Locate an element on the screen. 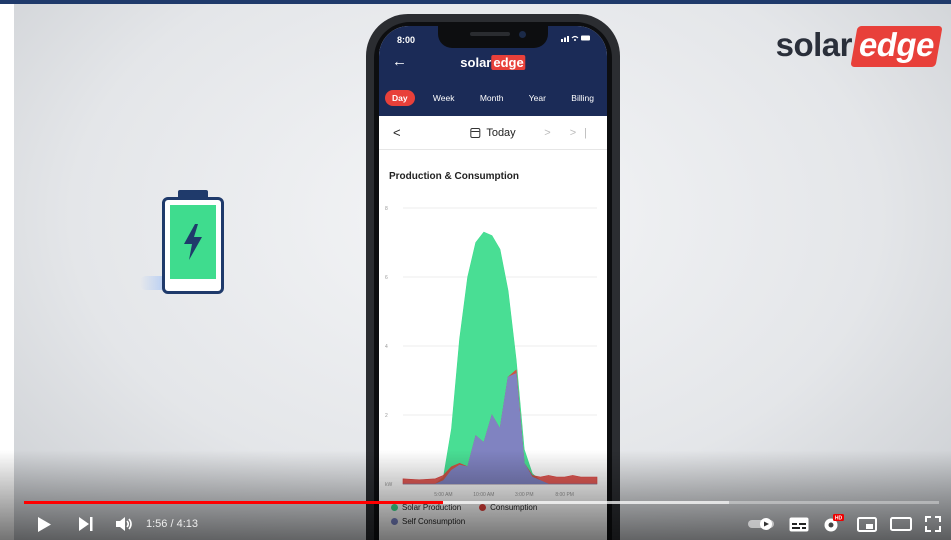 This screenshot has width=951, height=540. autoplay-toggle is located at coordinates (762, 524).